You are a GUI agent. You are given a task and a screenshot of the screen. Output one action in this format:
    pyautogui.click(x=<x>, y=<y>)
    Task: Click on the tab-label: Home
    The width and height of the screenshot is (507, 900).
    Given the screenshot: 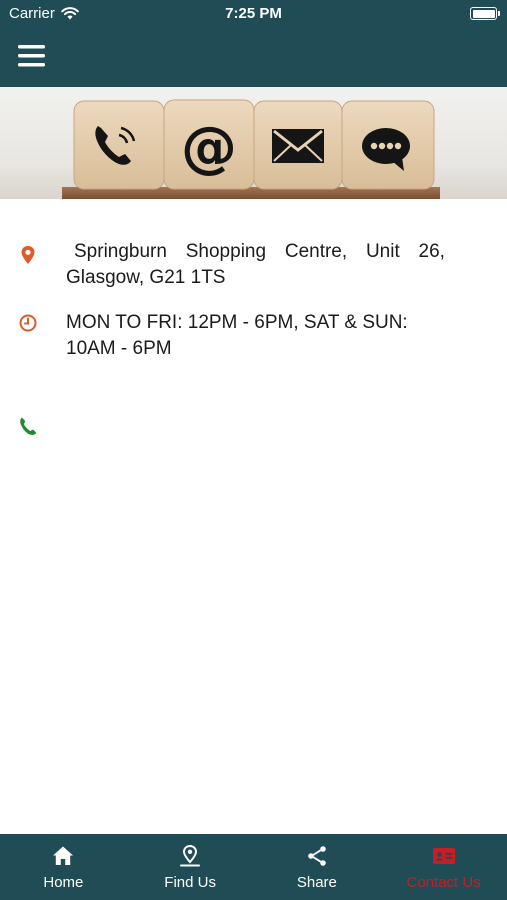 What is the action you would take?
    pyautogui.click(x=63, y=882)
    